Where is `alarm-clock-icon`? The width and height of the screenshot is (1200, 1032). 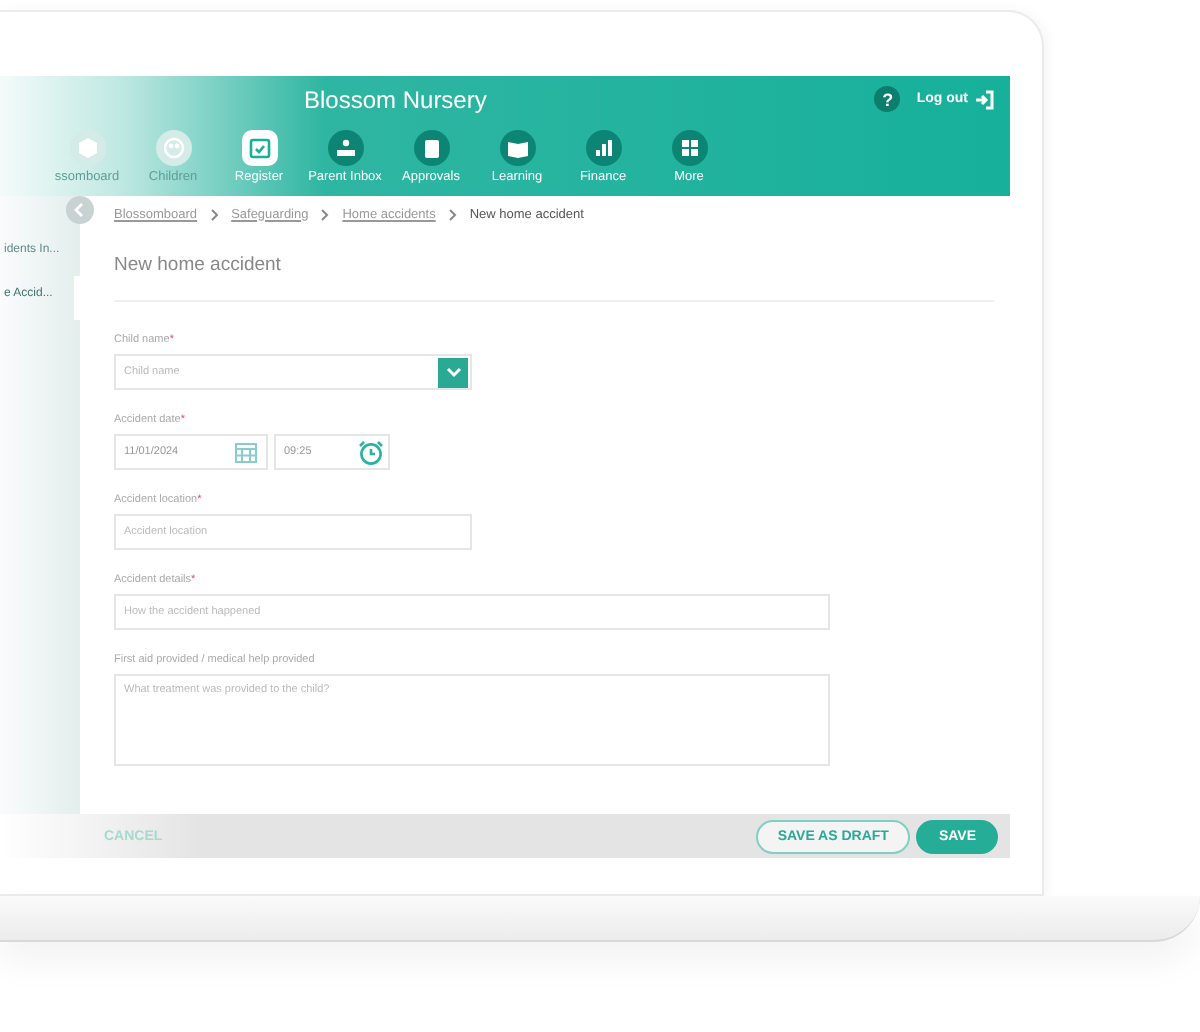
alarm-clock-icon is located at coordinates (371, 452).